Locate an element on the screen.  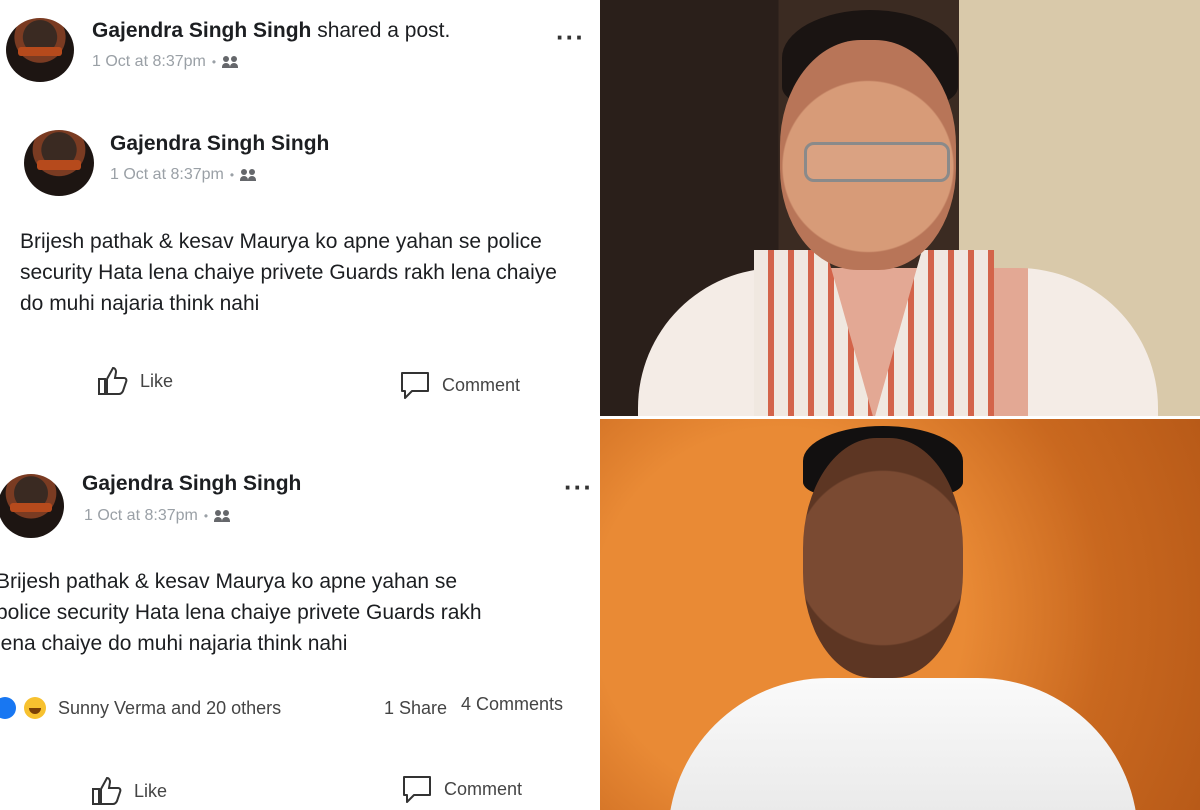
like-reaction-icon is located at coordinates (8, 708).